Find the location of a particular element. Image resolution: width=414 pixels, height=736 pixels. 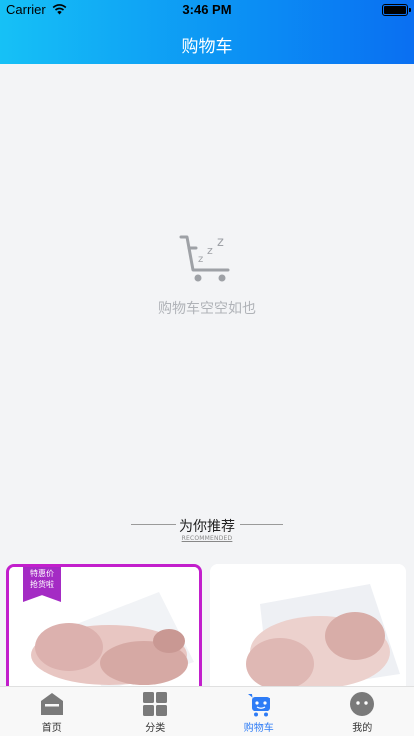

tab-profile: 我的 is located at coordinates (362, 711).